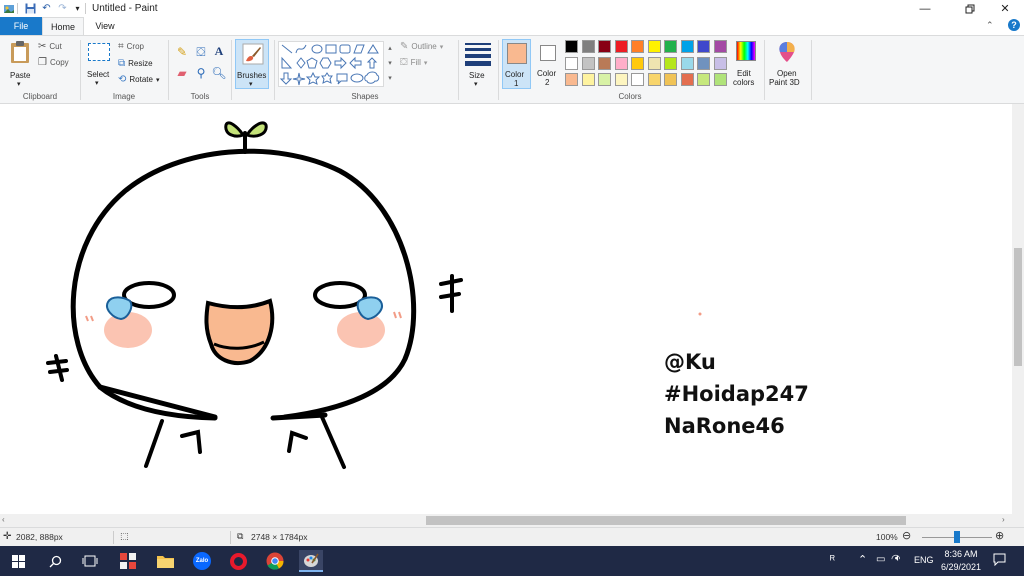 The width and height of the screenshot is (1024, 576). What do you see at coordinates (165, 561) in the screenshot?
I see `file-explorer-icon` at bounding box center [165, 561].